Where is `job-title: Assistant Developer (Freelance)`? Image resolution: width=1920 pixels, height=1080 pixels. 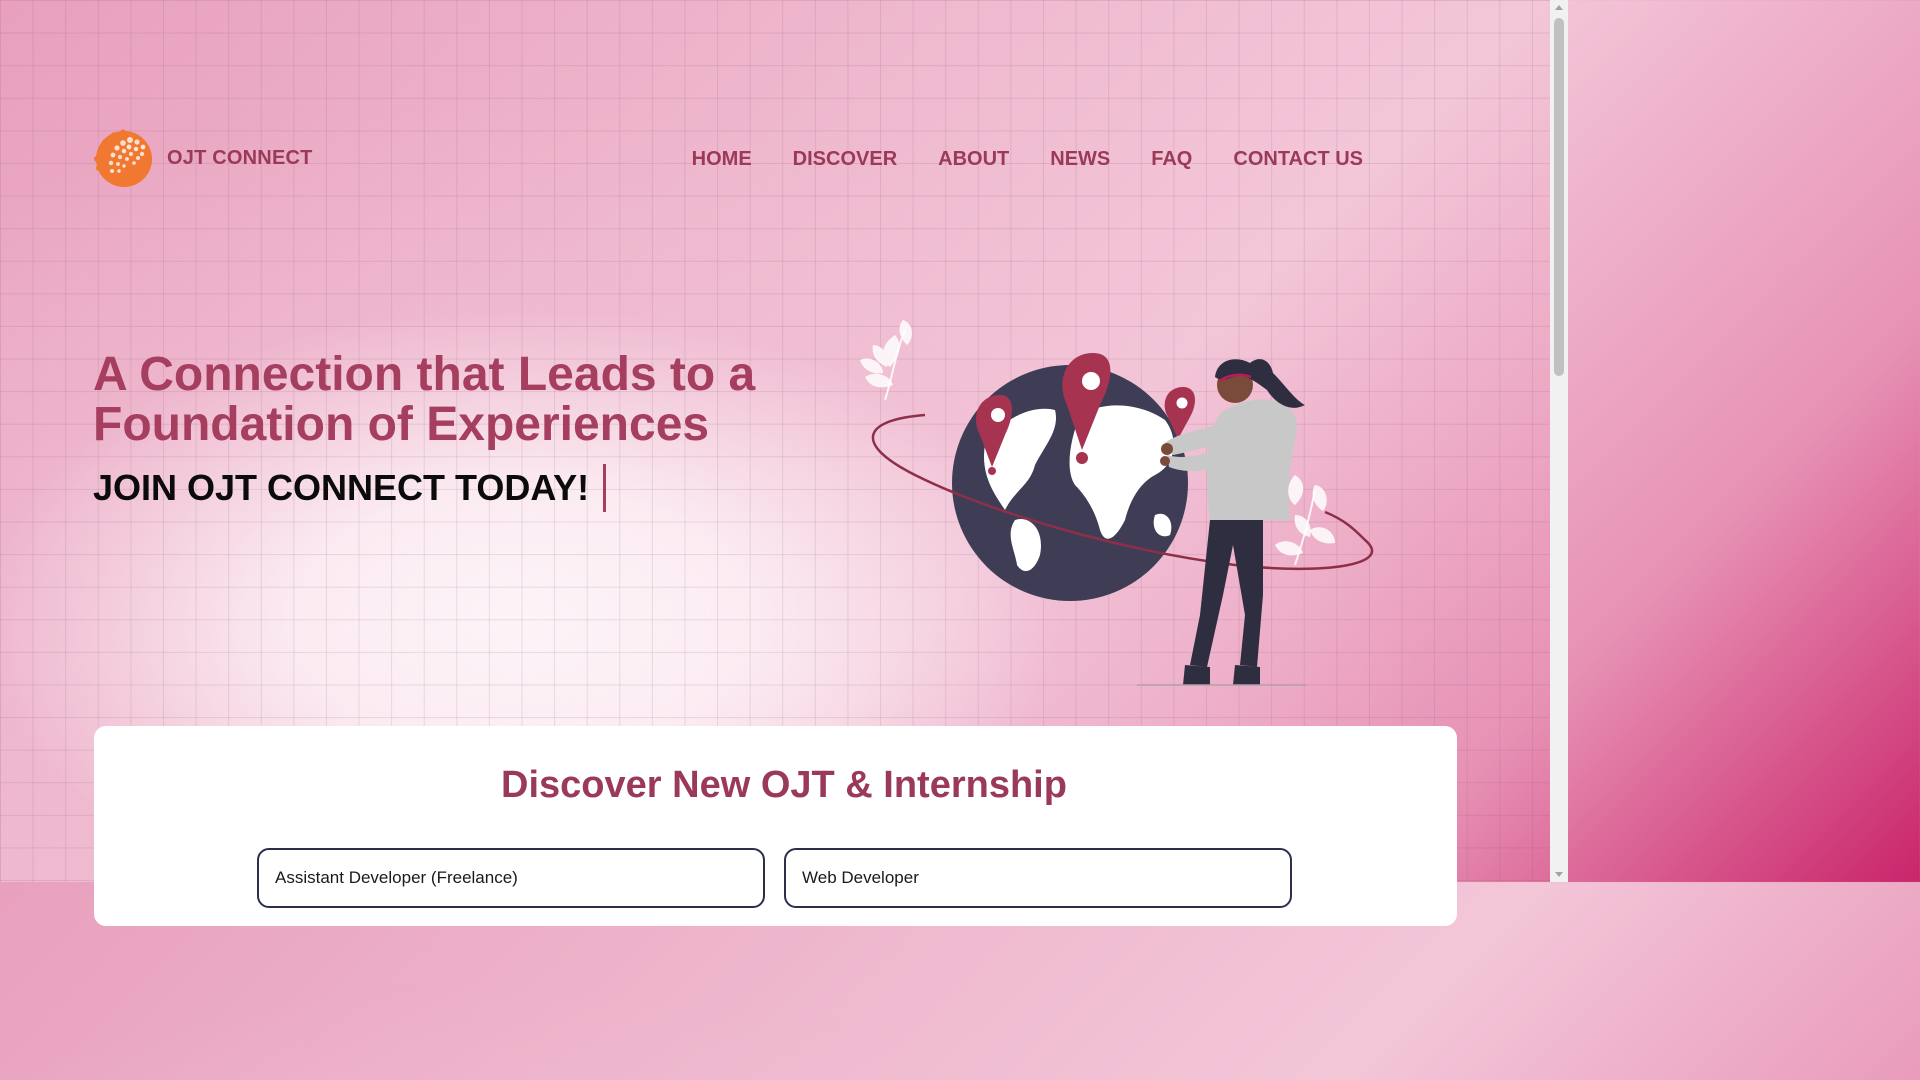 job-title: Assistant Developer (Freelance) is located at coordinates (396, 877).